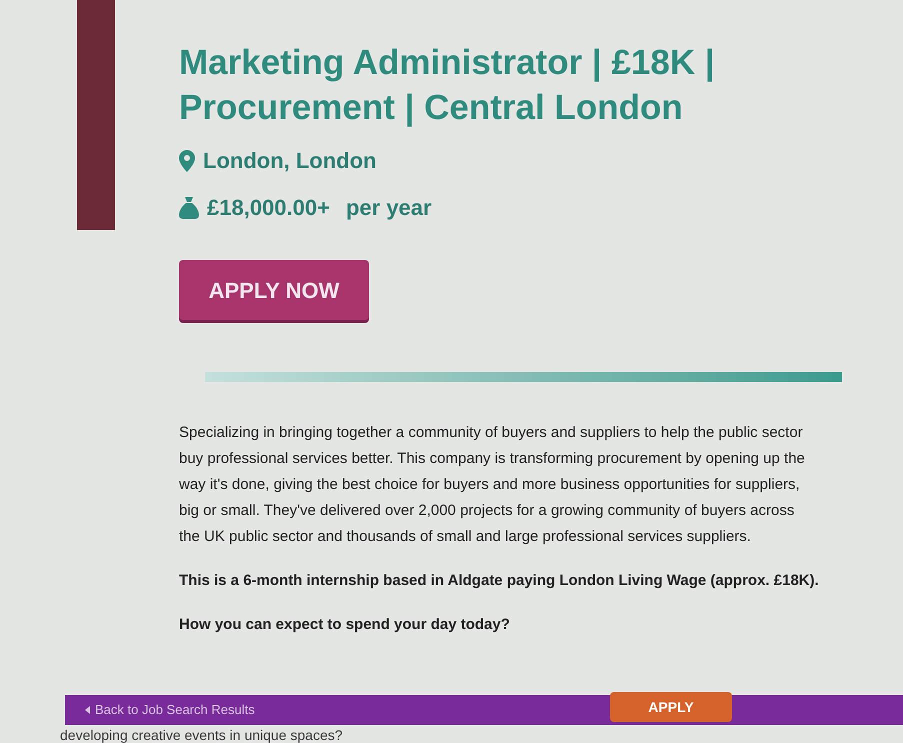 This screenshot has width=903, height=743. What do you see at coordinates (671, 707) in the screenshot?
I see `apply-button: APPLY` at bounding box center [671, 707].